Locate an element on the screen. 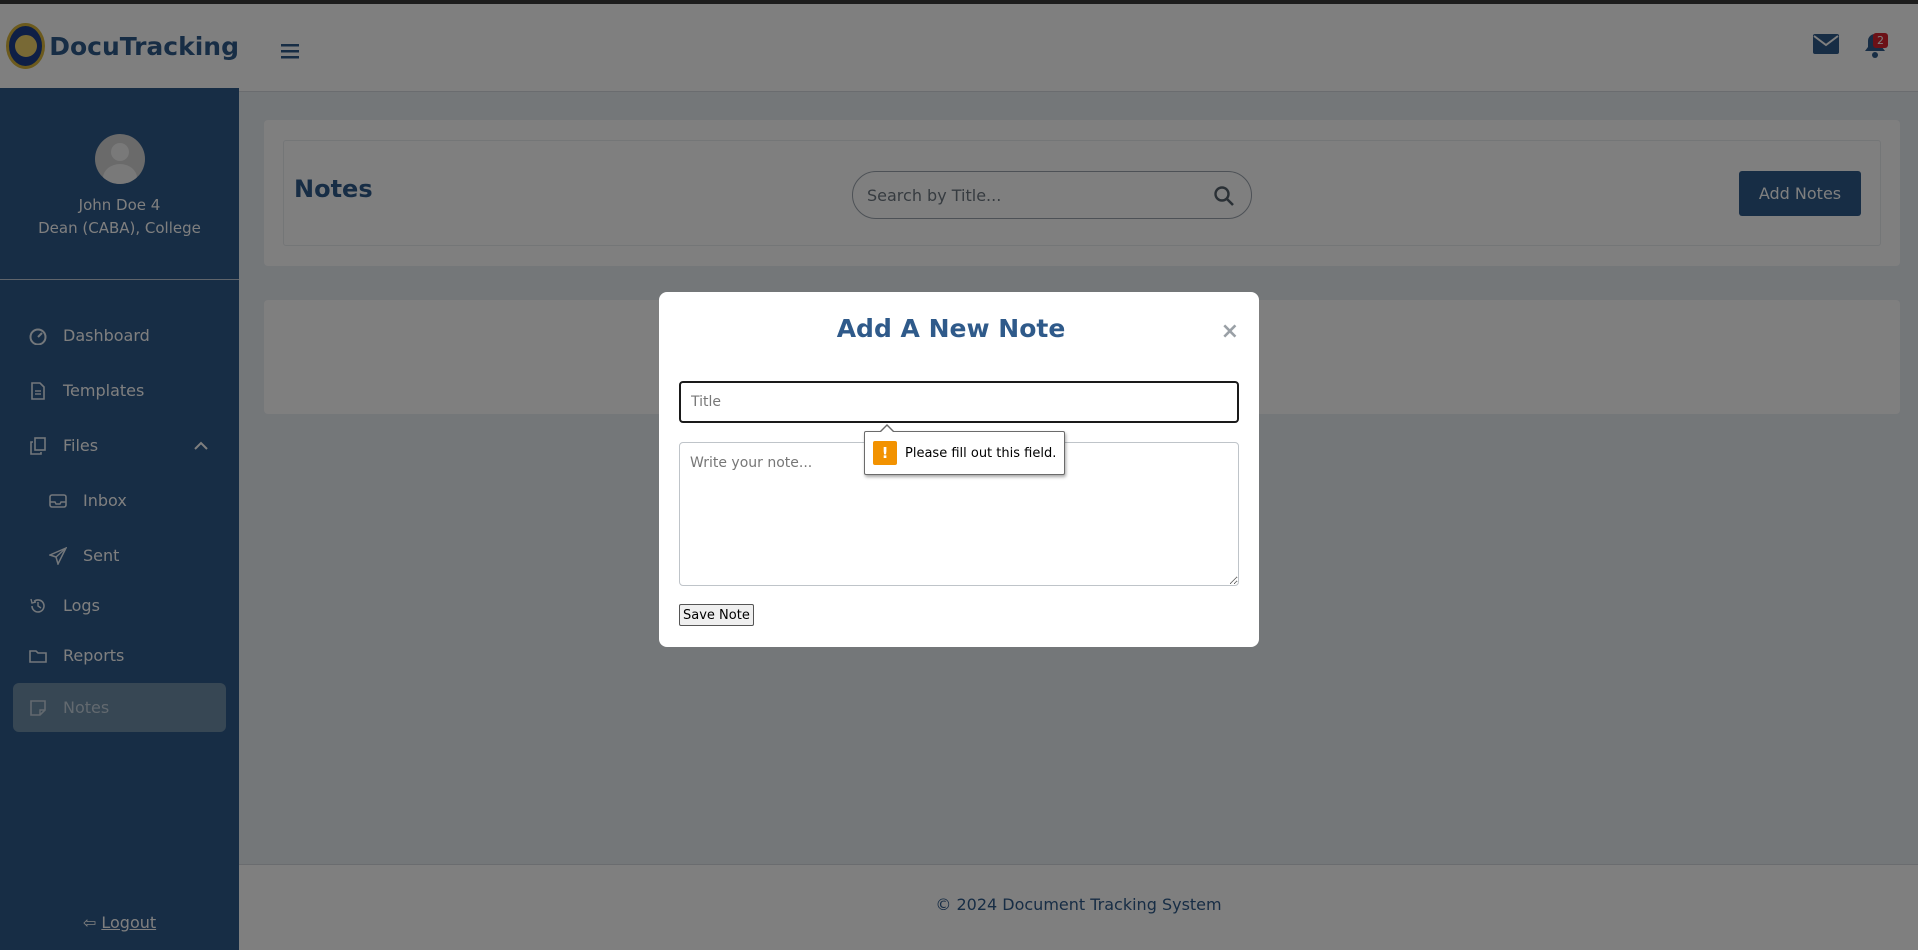 The image size is (1918, 950). close-icon: × is located at coordinates (1230, 331).